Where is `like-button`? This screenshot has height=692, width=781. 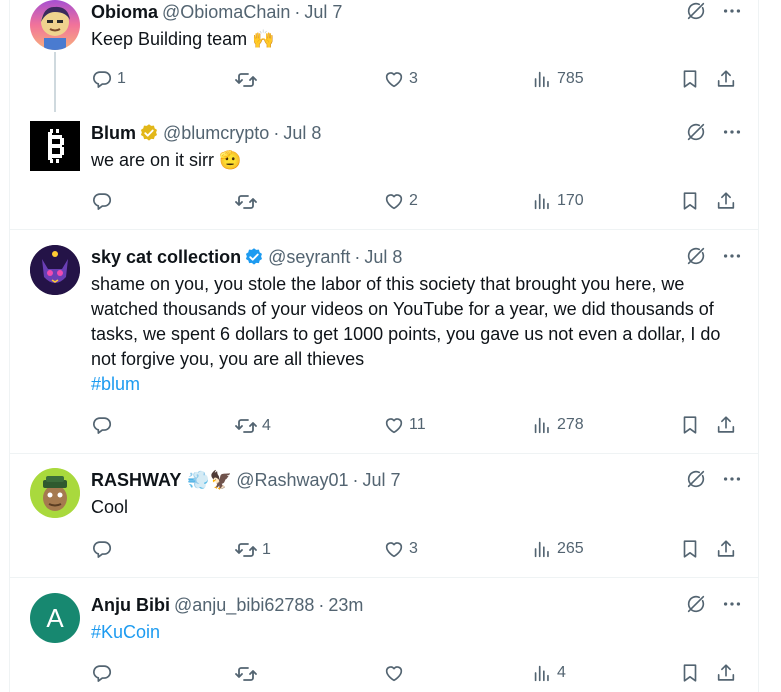 like-button is located at coordinates (396, 673).